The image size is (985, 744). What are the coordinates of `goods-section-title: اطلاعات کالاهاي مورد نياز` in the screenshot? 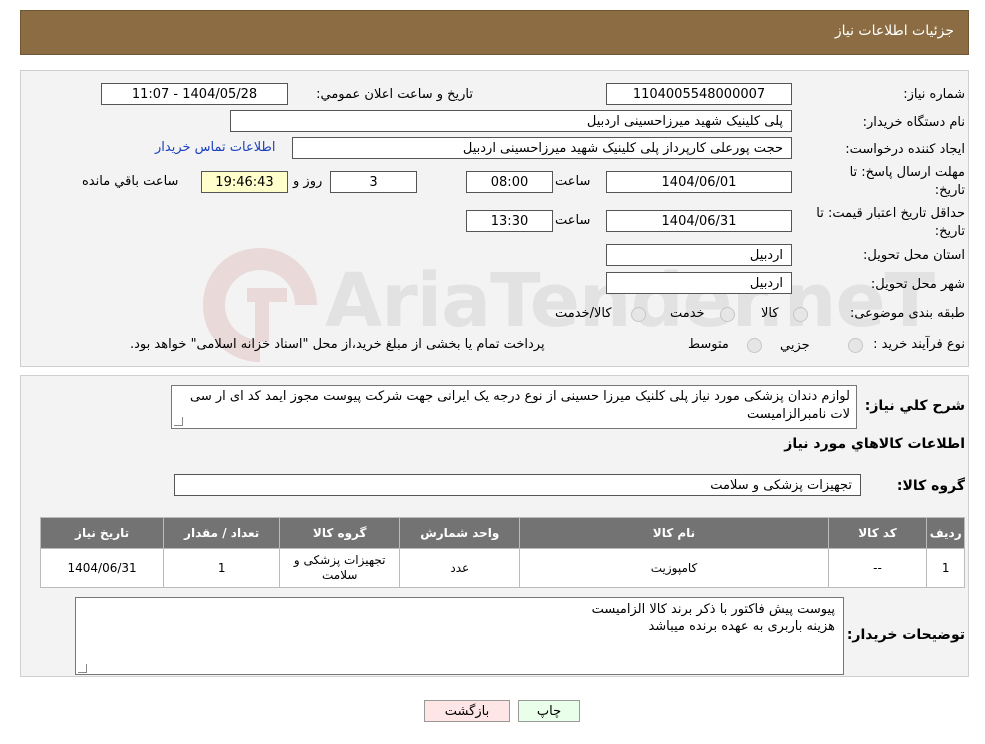 It's located at (874, 444).